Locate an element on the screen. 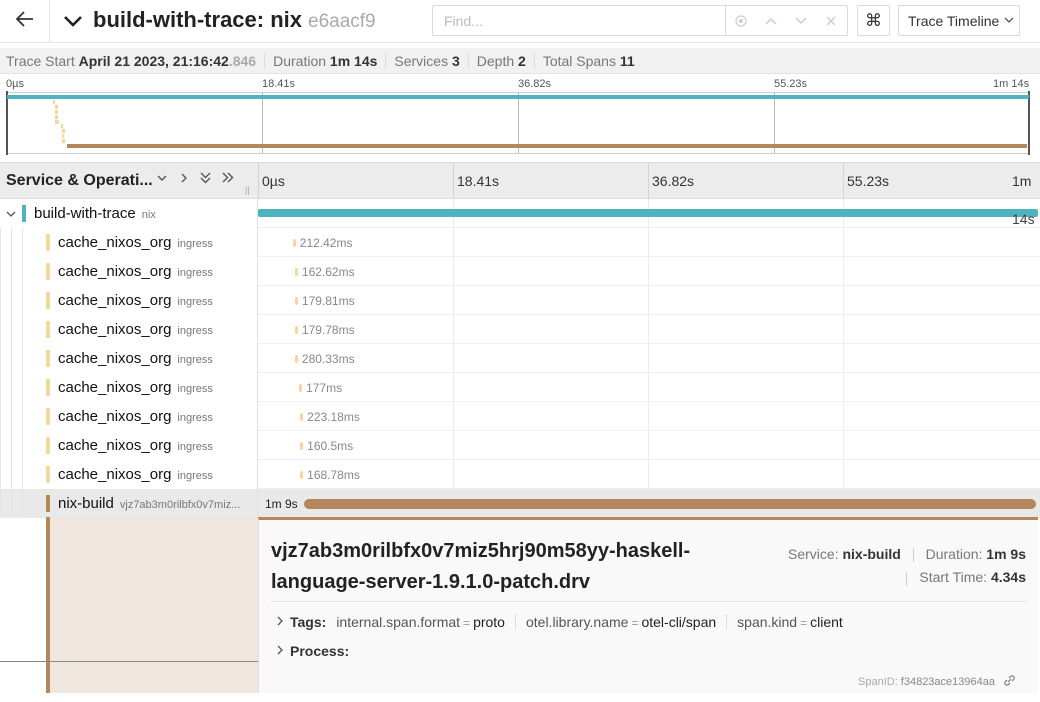 This screenshot has height=702, width=1040. chevron-right-icon is located at coordinates (280, 622).